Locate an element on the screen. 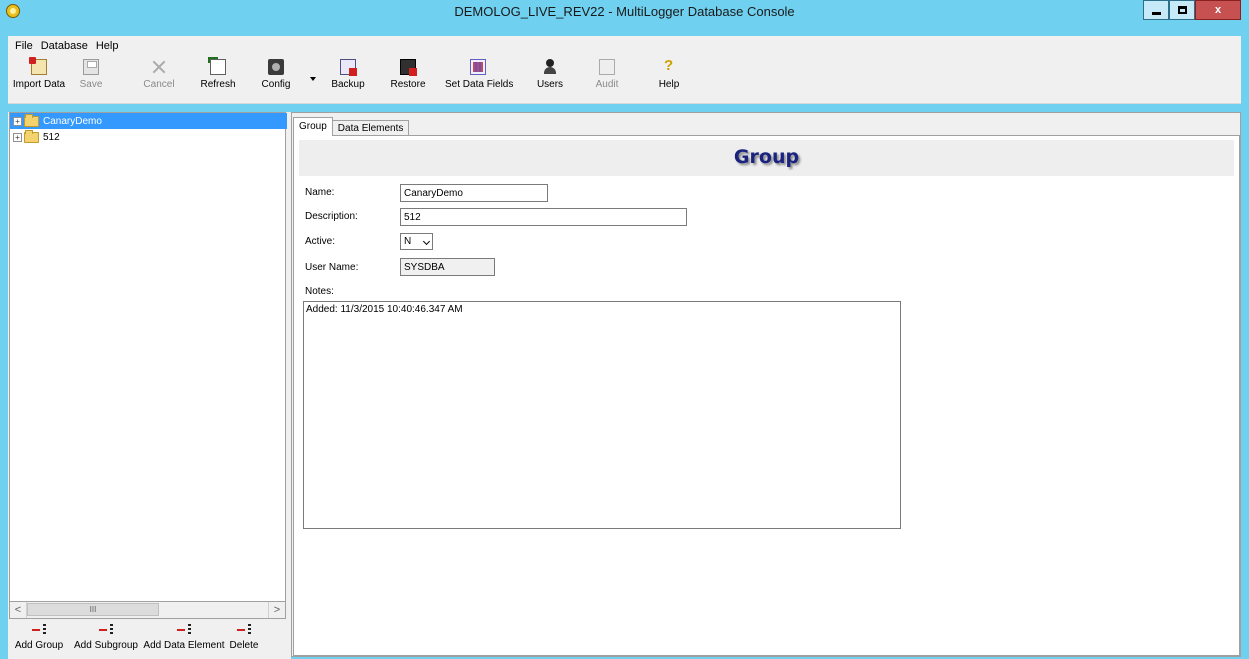 The image size is (1249, 659). config-label: Config is located at coordinates (276, 84).